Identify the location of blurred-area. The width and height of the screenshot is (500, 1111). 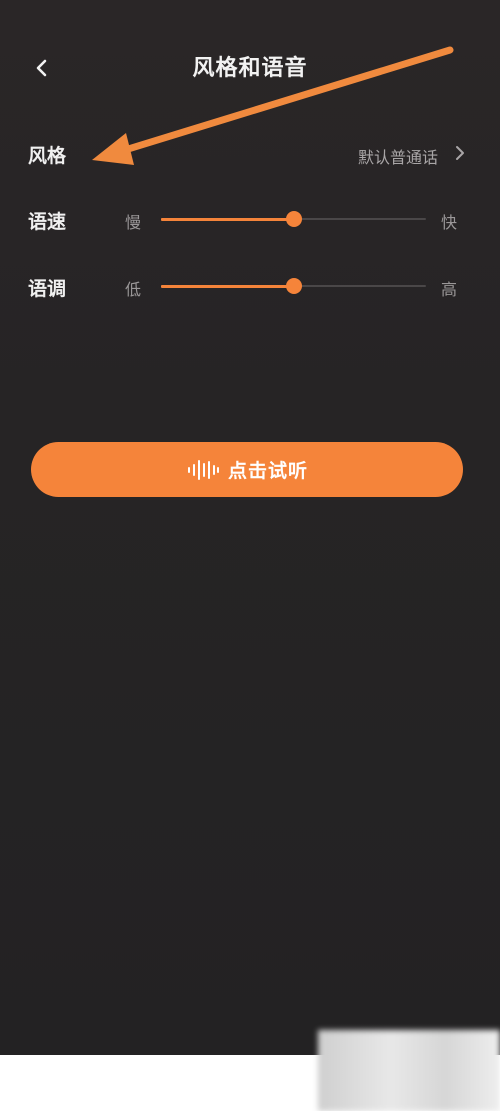
(409, 1070).